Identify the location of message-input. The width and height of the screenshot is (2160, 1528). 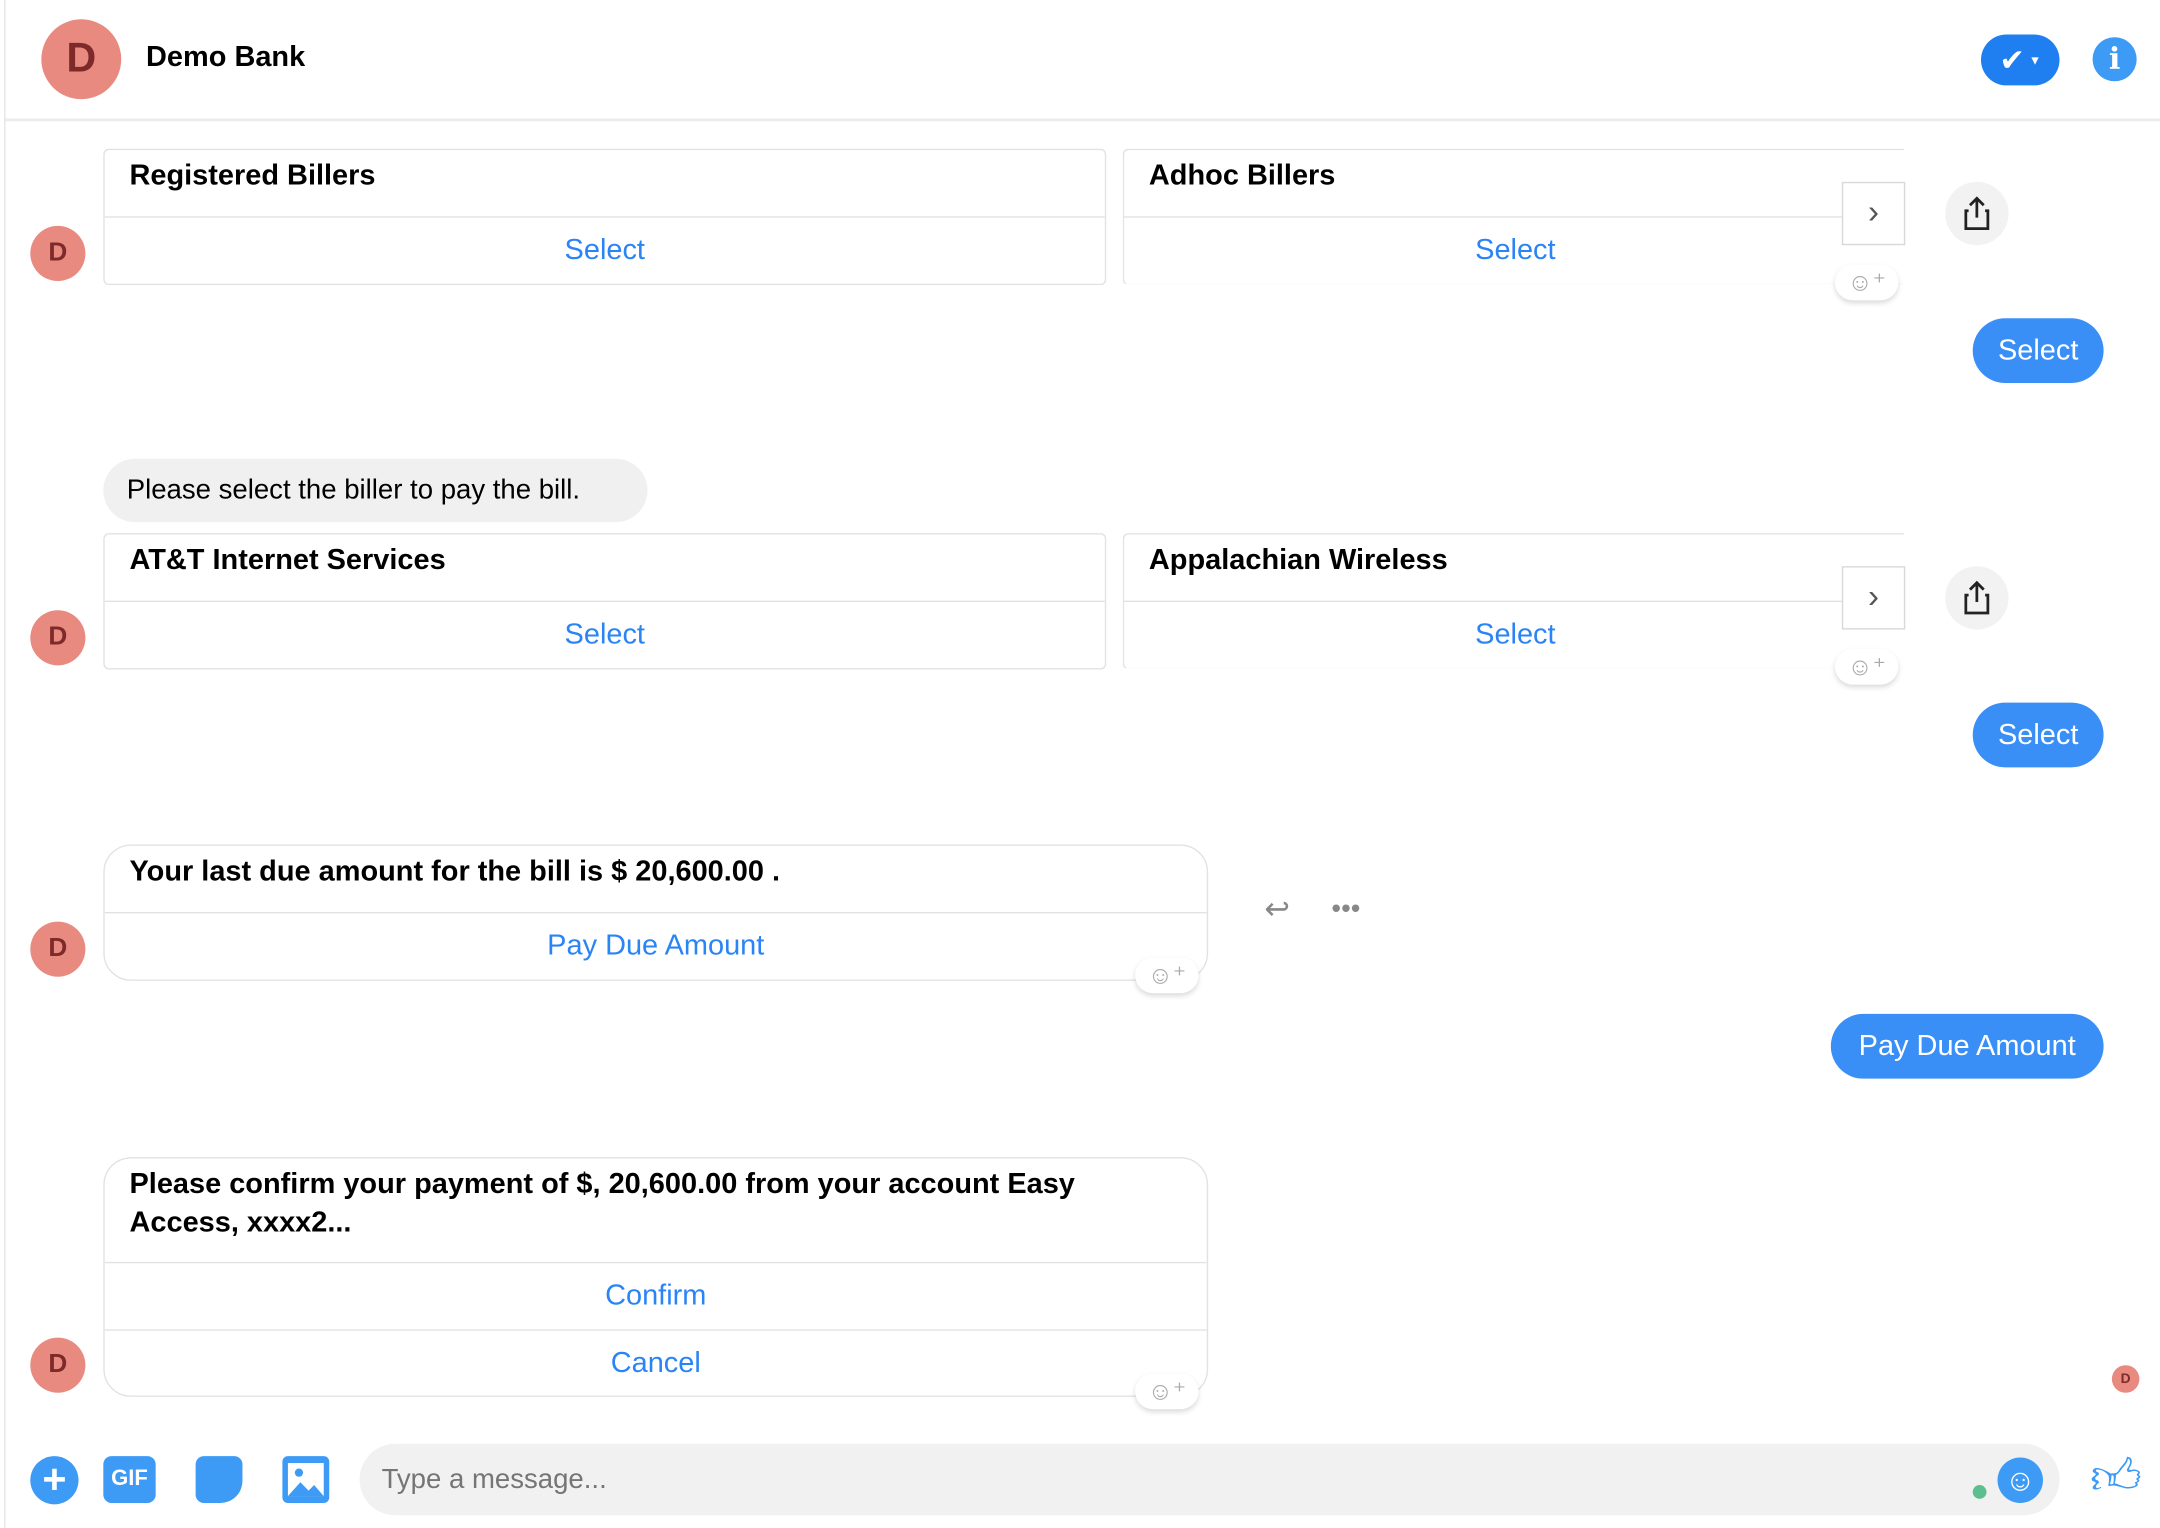
(1209, 1479).